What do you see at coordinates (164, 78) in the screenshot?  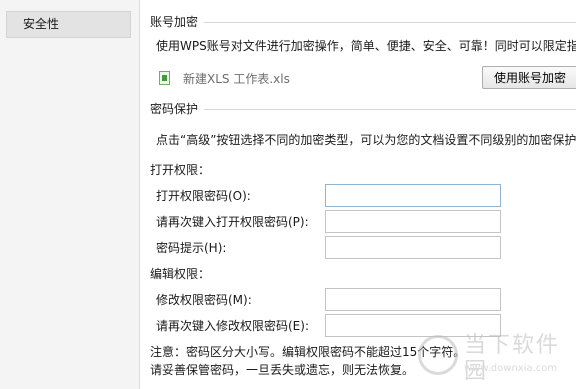 I see `spreadsheet-file-icon` at bounding box center [164, 78].